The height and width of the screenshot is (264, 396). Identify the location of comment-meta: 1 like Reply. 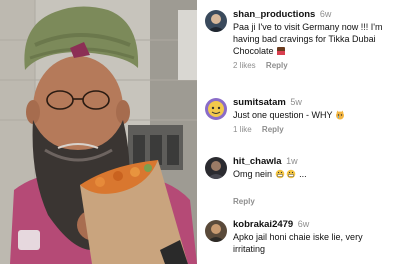
(312, 130).